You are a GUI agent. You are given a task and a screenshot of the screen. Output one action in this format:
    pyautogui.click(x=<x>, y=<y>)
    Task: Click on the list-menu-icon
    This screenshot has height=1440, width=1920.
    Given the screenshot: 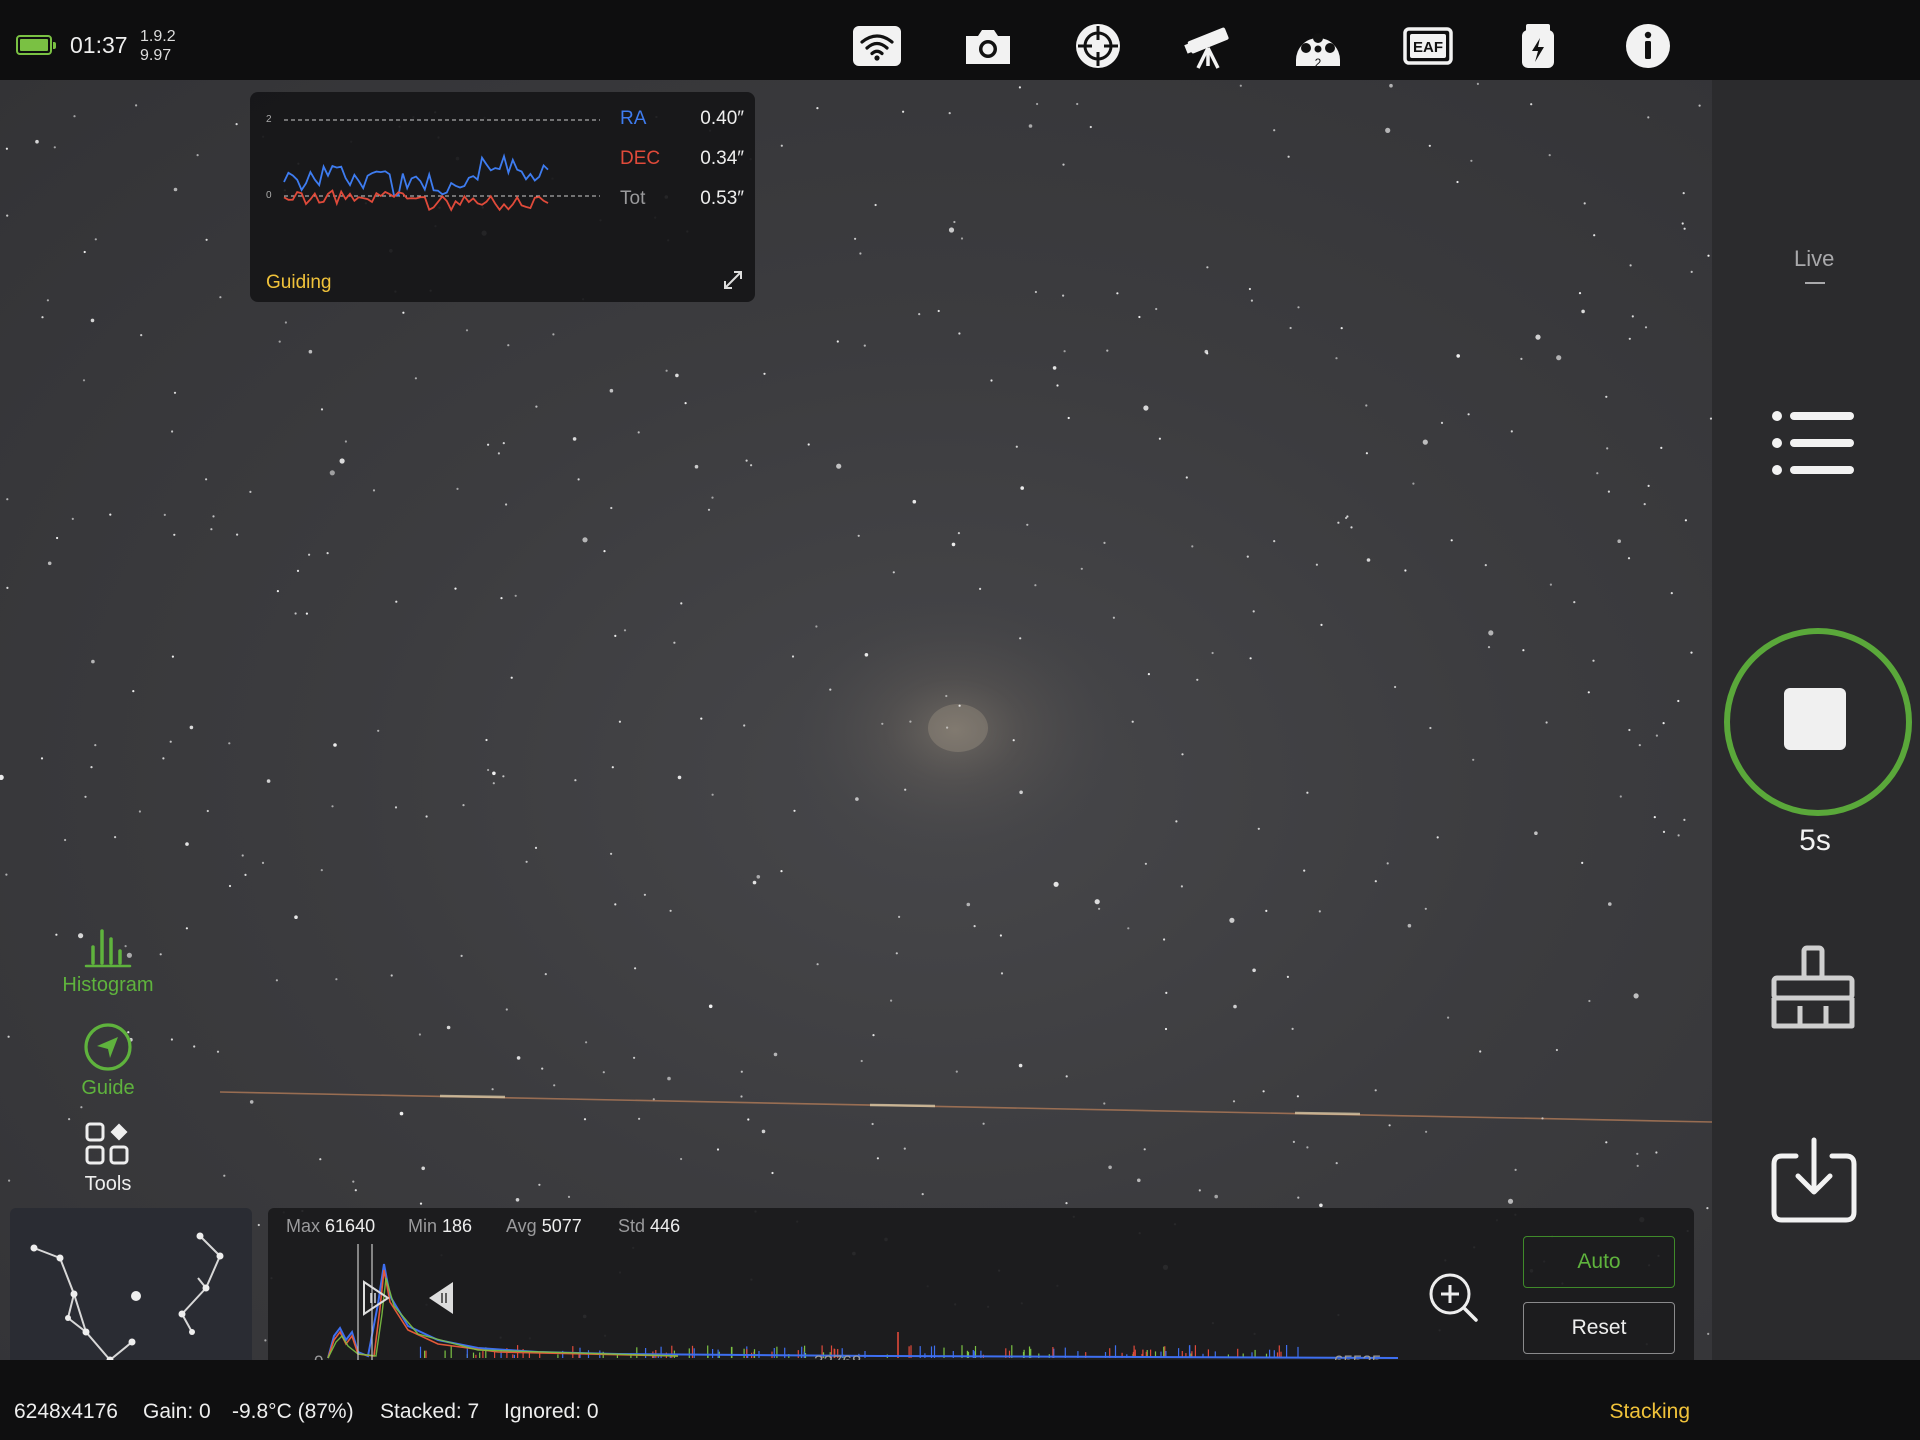 What is the action you would take?
    pyautogui.click(x=1813, y=443)
    